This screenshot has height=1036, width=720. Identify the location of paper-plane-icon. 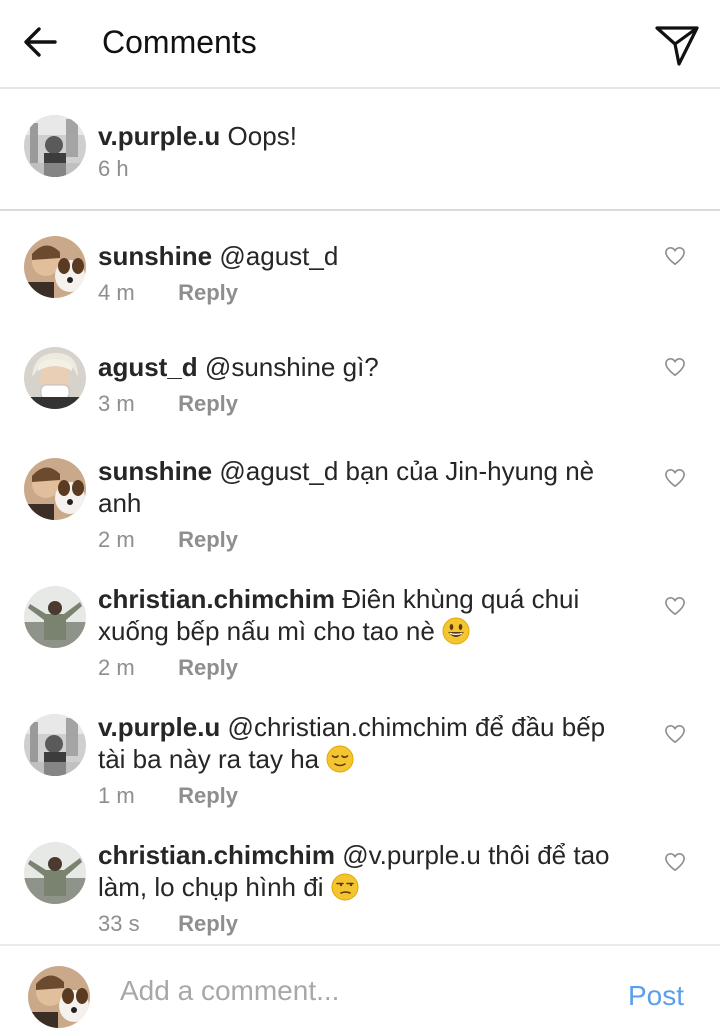
(677, 45).